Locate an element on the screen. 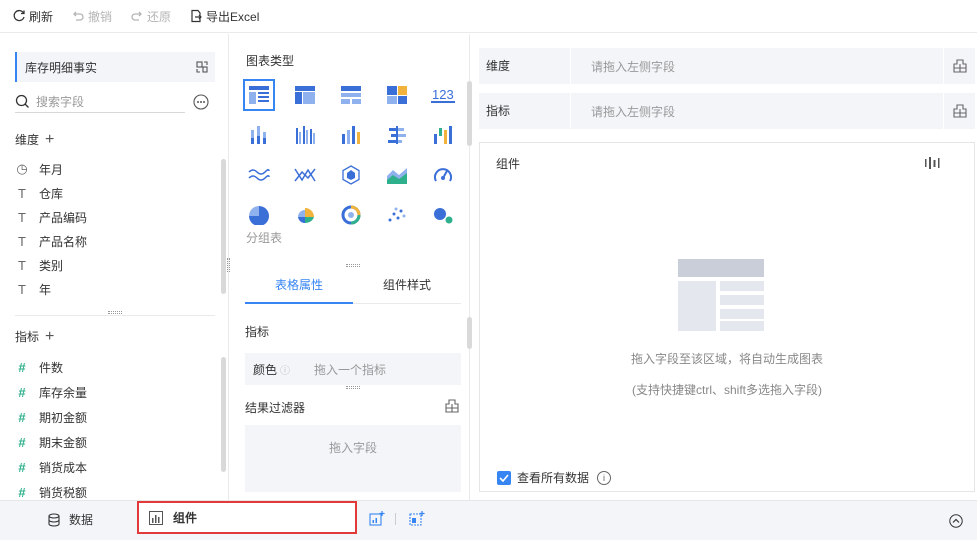 This screenshot has width=977, height=540. dimension-settings-icon is located at coordinates (959, 66).